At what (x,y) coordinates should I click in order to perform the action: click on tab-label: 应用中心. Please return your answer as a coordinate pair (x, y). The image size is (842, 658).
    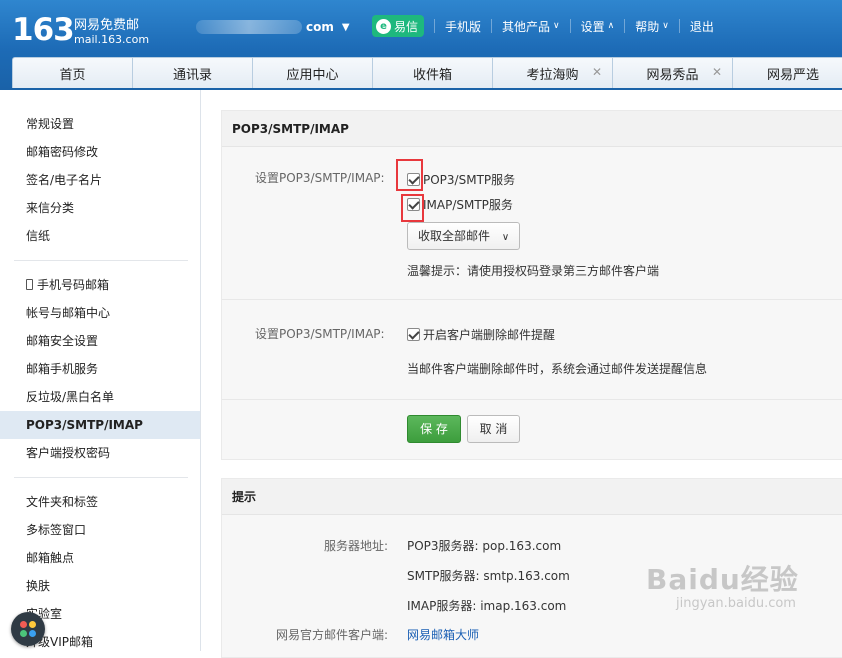
    Looking at the image, I should click on (312, 75).